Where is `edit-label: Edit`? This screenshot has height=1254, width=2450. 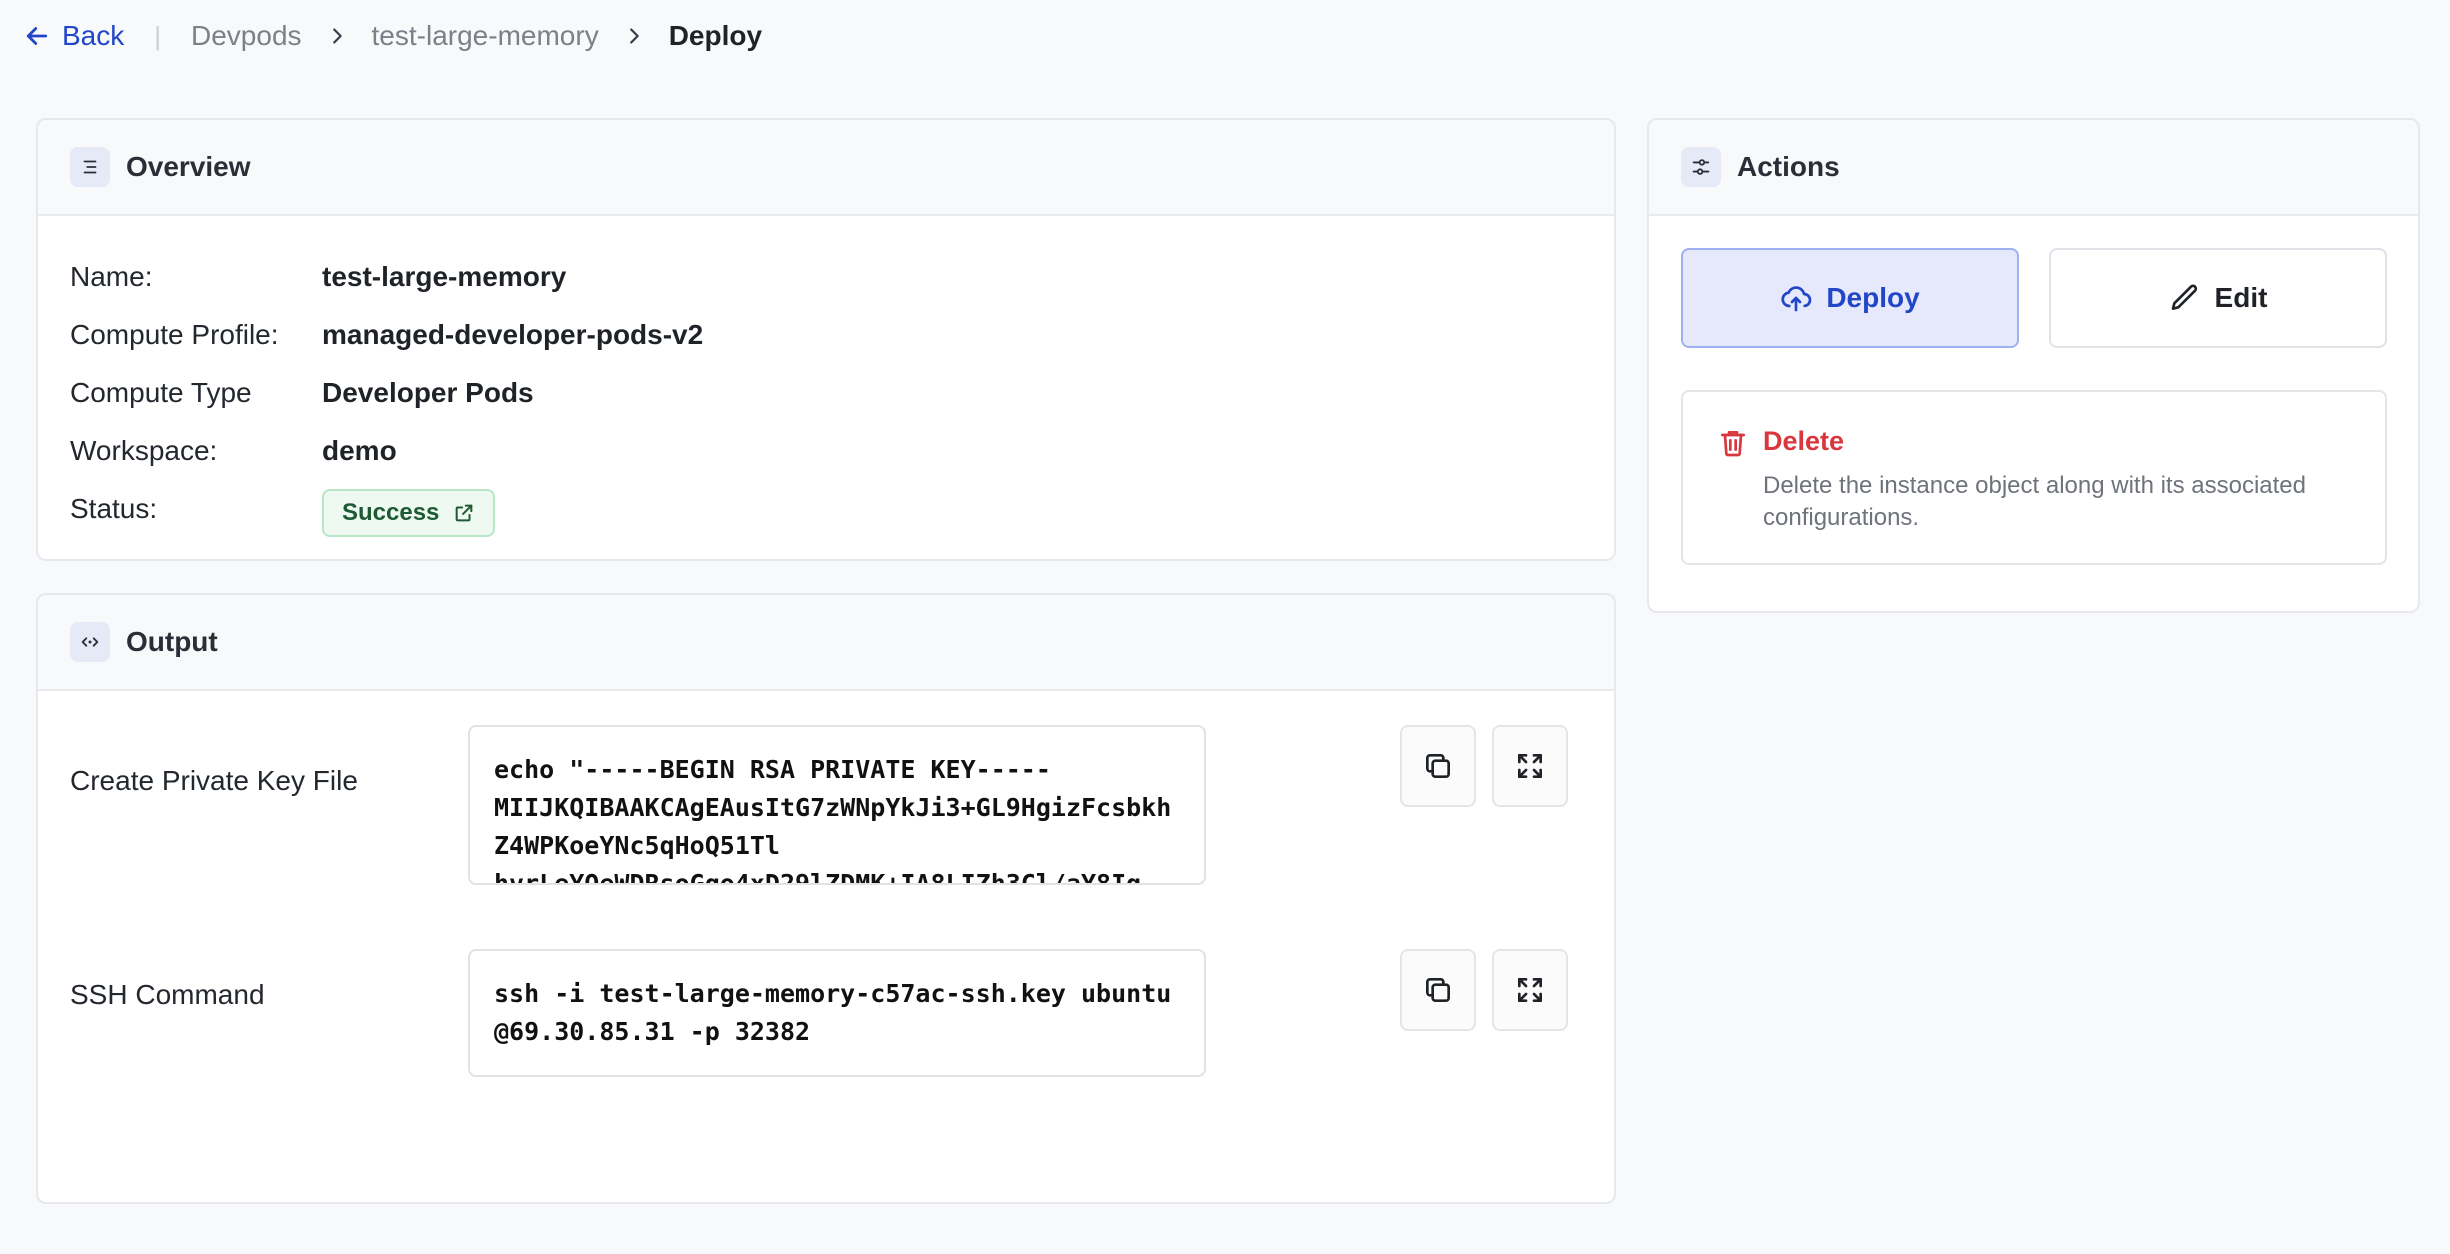 edit-label: Edit is located at coordinates (2241, 297).